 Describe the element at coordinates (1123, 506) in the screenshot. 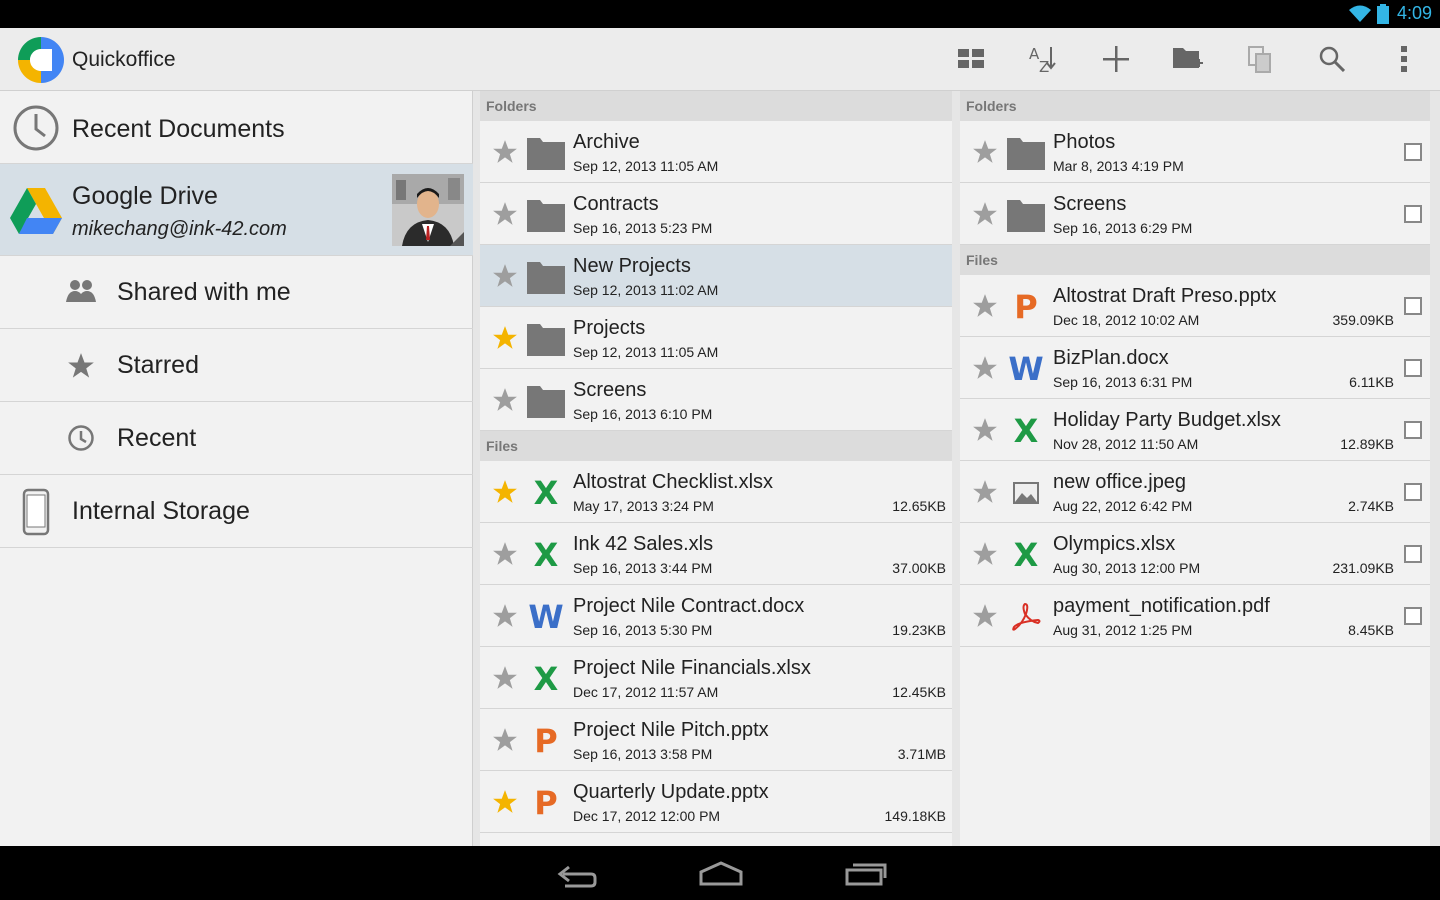

I see `item-date: Aug 22, 2012 6:42 PM` at that location.